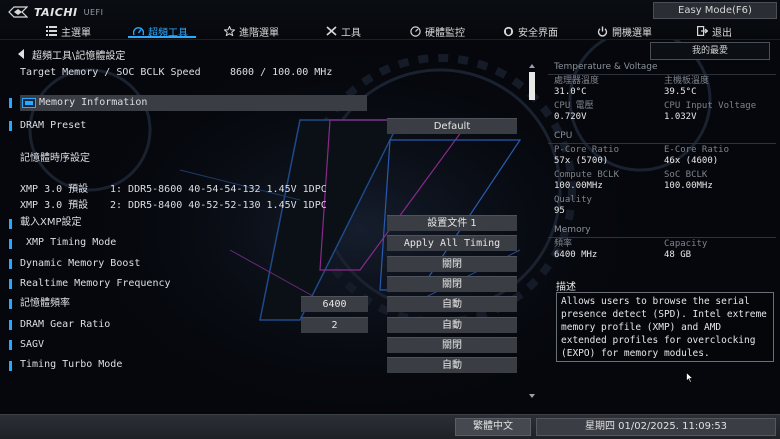  I want to click on dynamic-memory-boost-value: 關閉, so click(452, 264).